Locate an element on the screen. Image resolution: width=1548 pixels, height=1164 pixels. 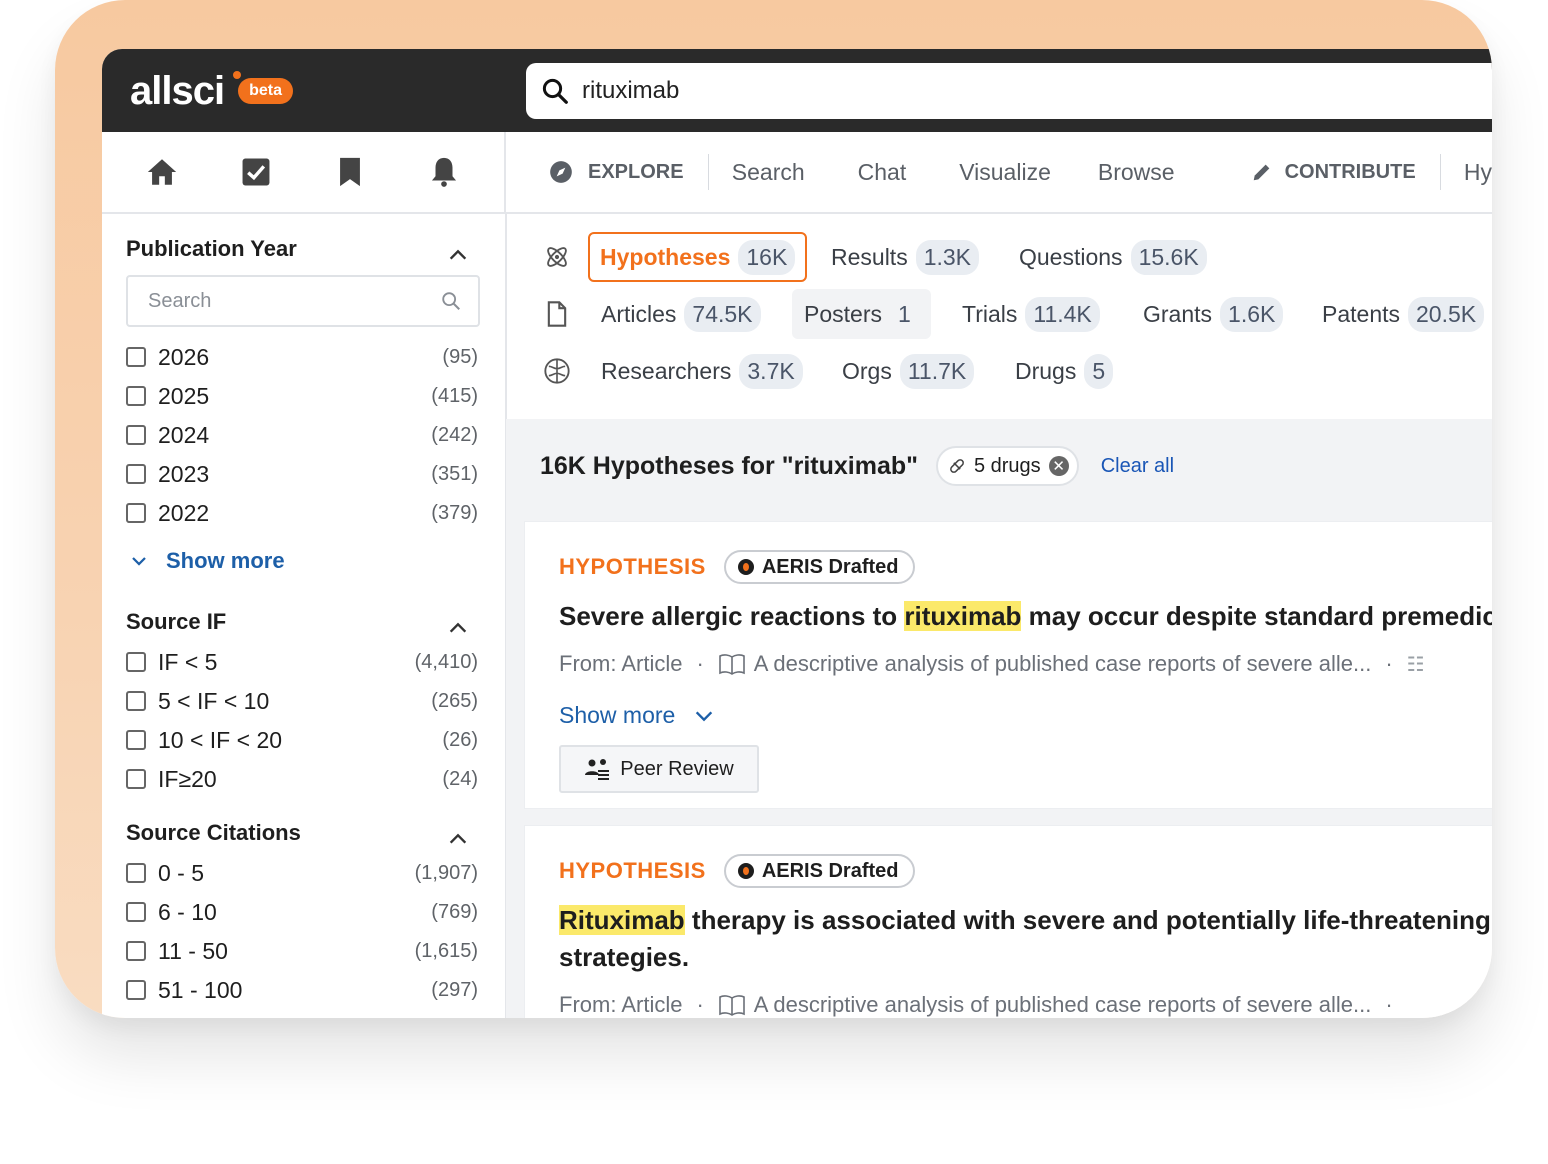
show-more-button: Show more is located at coordinates (637, 715).